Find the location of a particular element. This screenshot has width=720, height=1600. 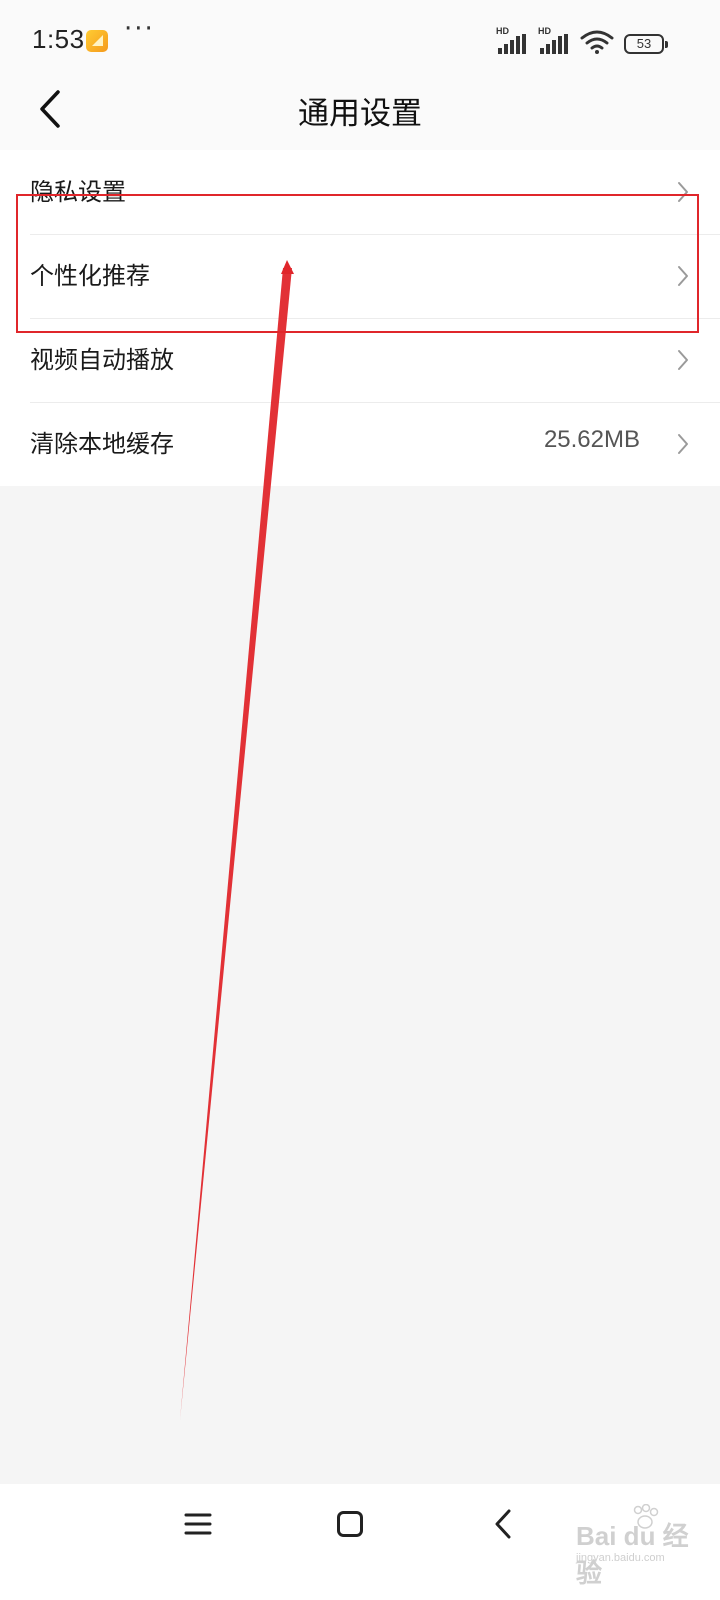

baidu-jingyan-watermark: Bai du 经验 jingyan.baidu.com is located at coordinates (641, 1546).